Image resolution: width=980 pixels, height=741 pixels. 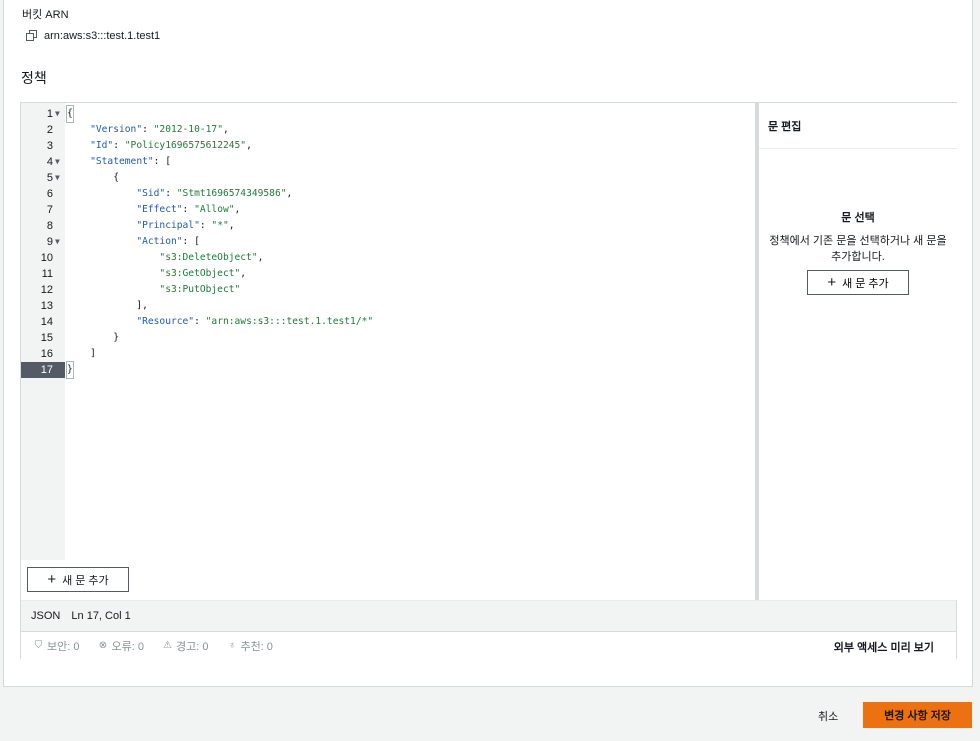 I want to click on error-count-label: 오류: 0, so click(x=127, y=646).